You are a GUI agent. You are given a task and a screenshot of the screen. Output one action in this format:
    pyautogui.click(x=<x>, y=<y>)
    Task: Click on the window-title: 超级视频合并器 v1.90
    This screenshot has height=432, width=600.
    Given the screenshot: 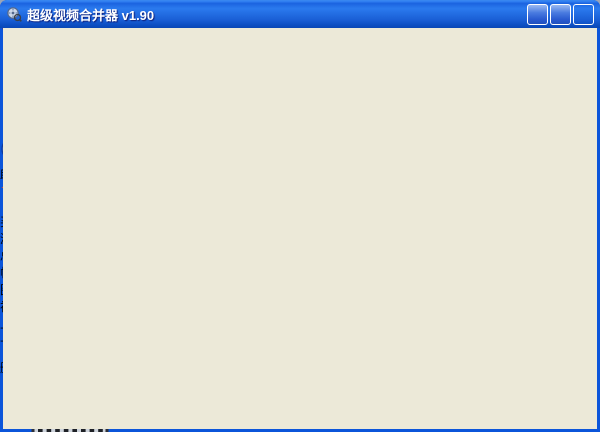 What is the action you would take?
    pyautogui.click(x=91, y=15)
    